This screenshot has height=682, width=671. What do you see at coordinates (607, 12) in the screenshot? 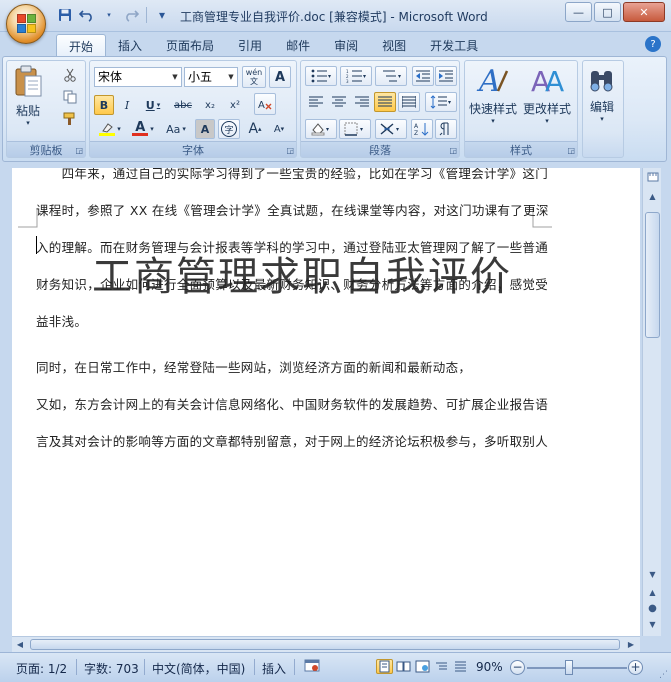
I see `maximize-button: □` at bounding box center [607, 12].